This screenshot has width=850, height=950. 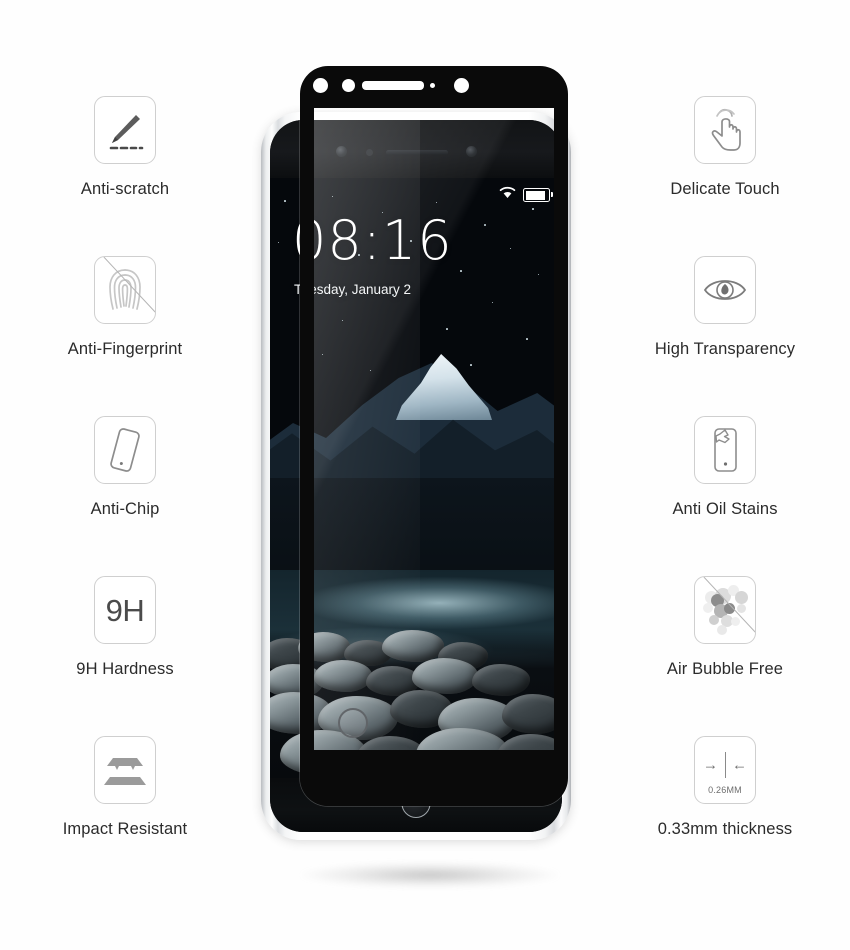 What do you see at coordinates (348, 85) in the screenshot?
I see `glass-cutout-sensor` at bounding box center [348, 85].